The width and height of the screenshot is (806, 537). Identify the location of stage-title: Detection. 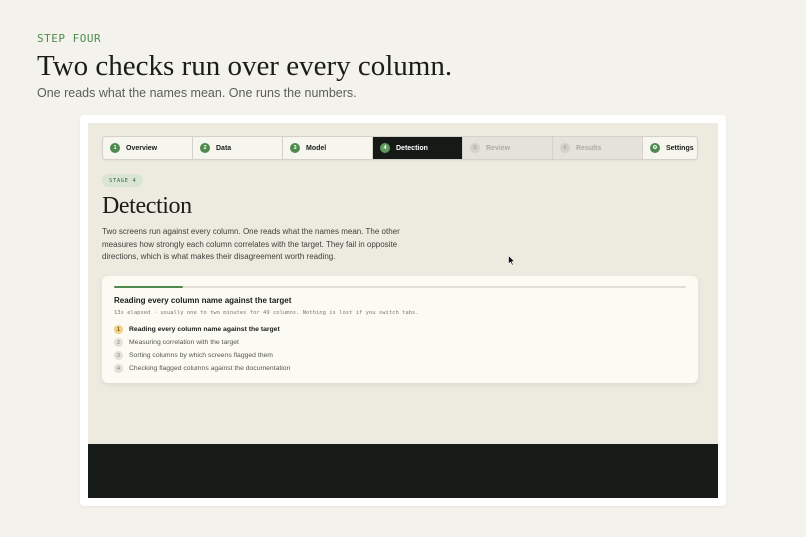
(147, 206).